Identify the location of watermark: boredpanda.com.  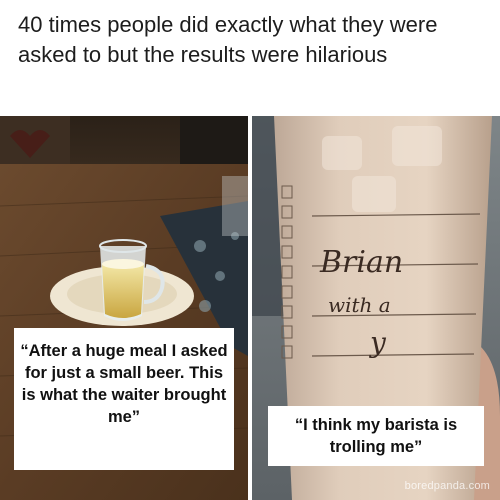
(447, 486).